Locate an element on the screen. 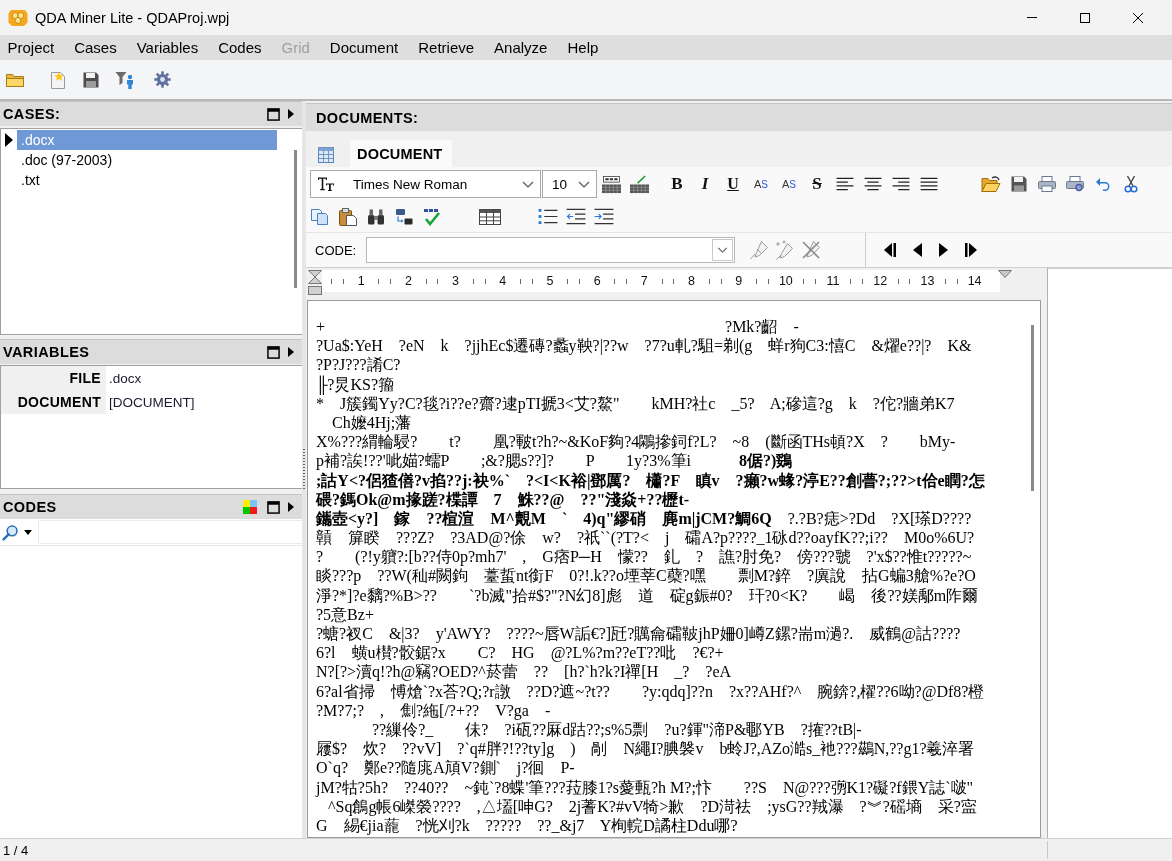 This screenshot has width=1172, height=861. variable-name: DOCUMENT is located at coordinates (53, 402).